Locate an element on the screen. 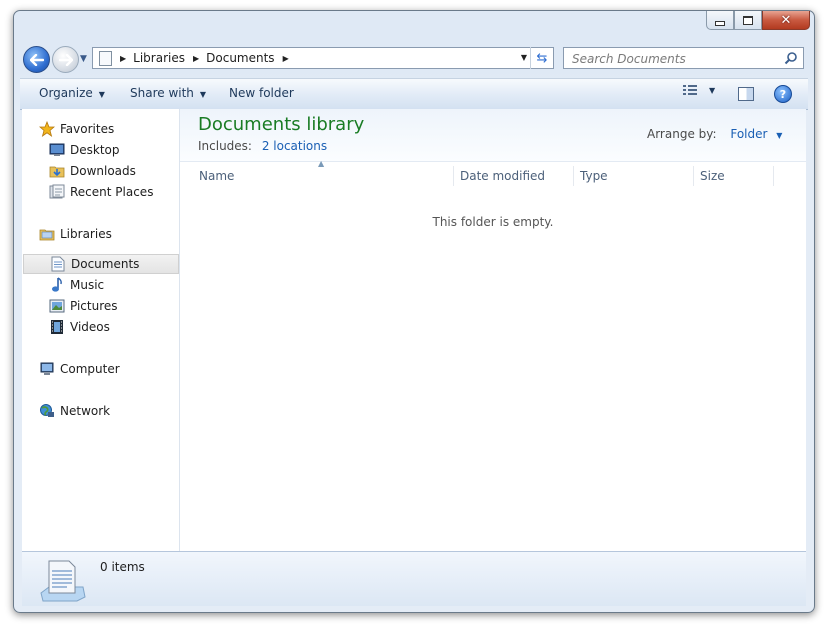  minimize-button is located at coordinates (720, 20).